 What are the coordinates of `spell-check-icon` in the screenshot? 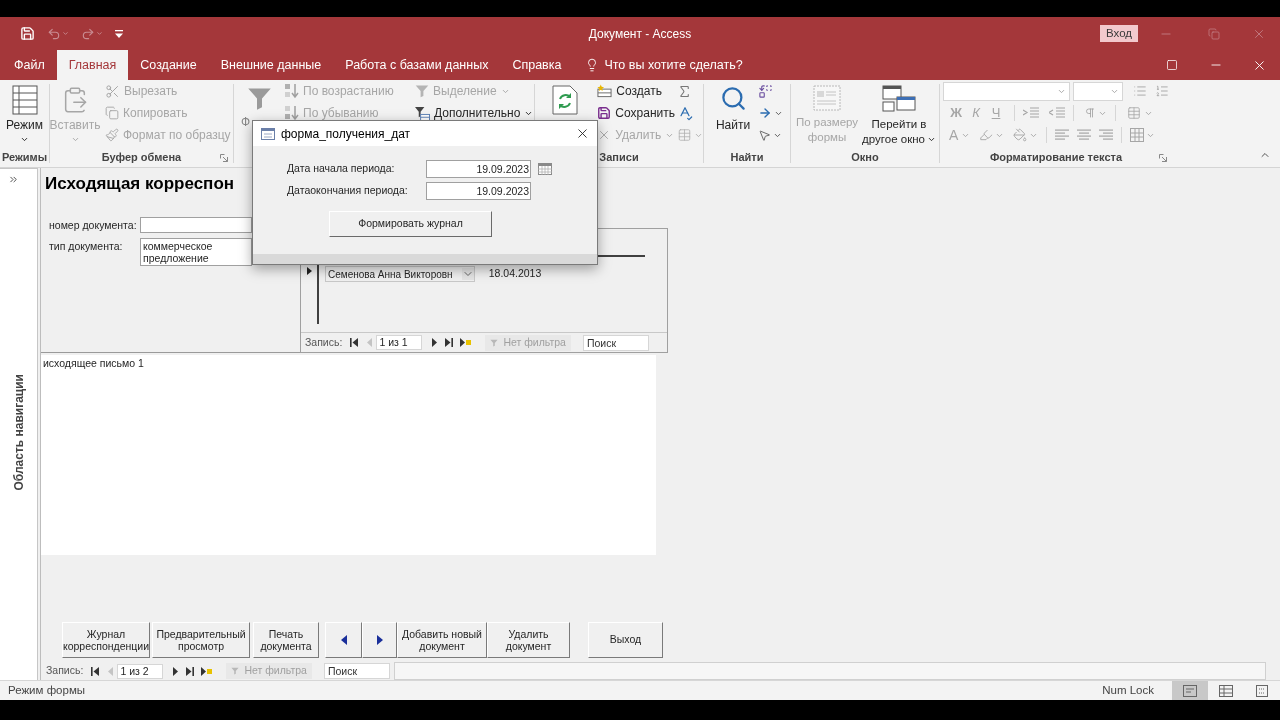 It's located at (685, 113).